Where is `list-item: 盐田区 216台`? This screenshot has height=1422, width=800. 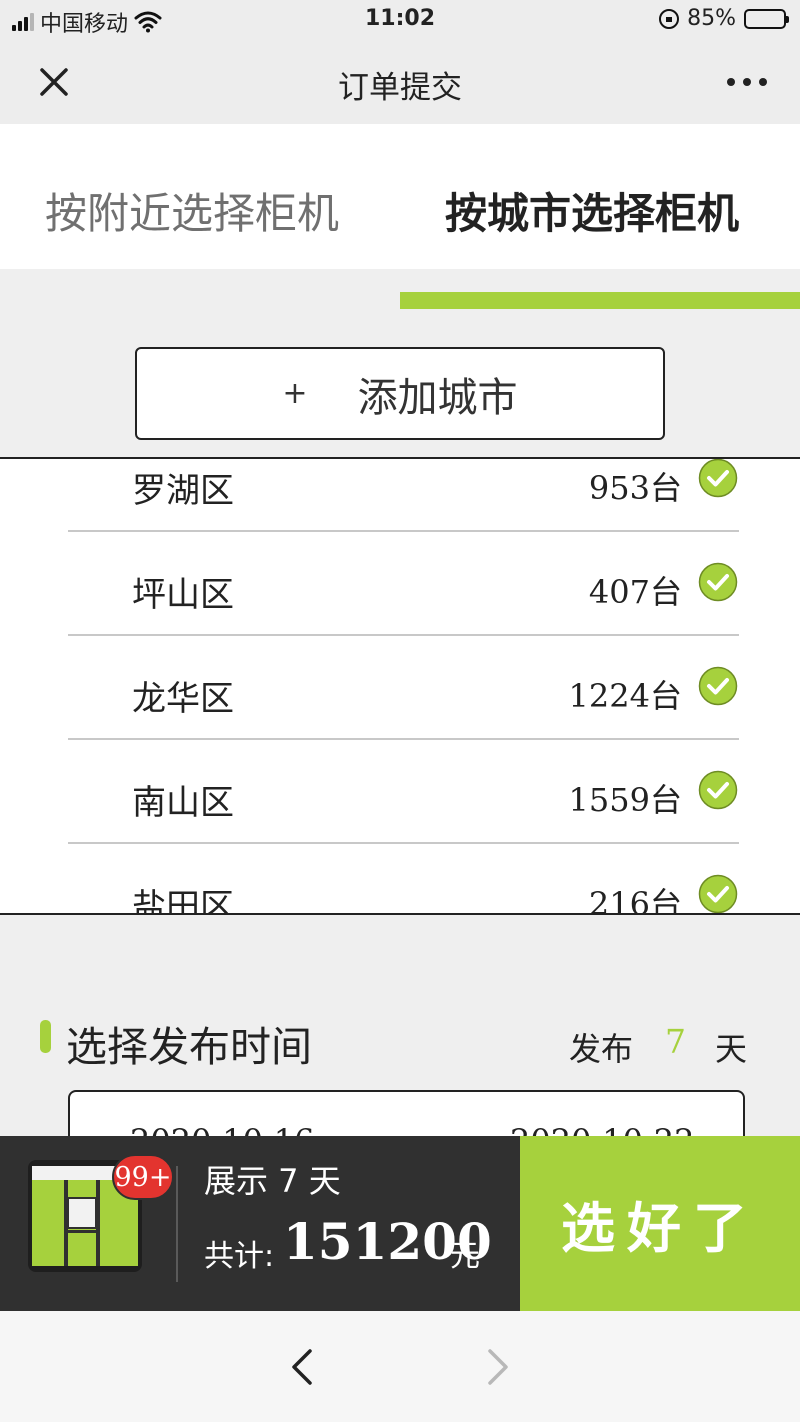 list-item: 盐田区 216台 is located at coordinates (403, 879).